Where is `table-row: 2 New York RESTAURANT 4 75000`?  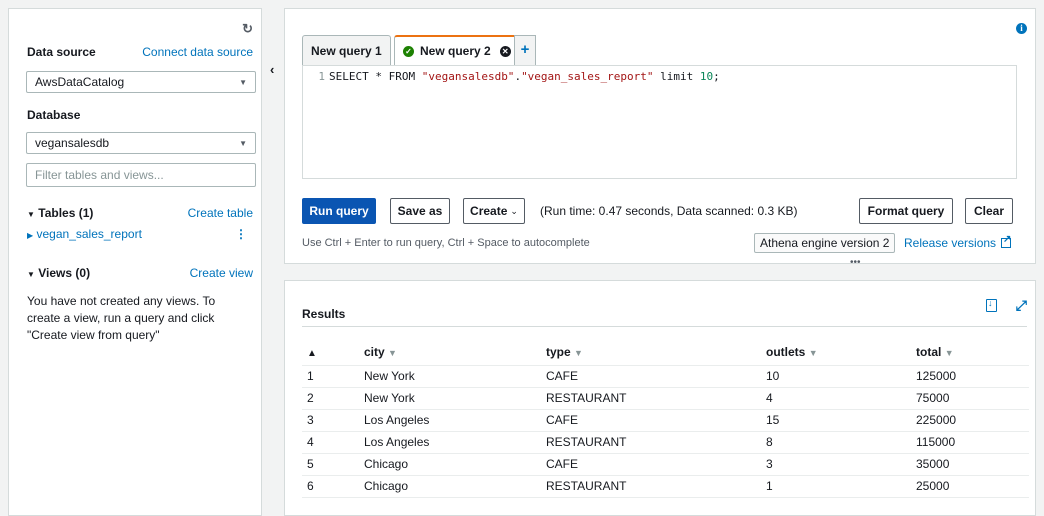 table-row: 2 New York RESTAURANT 4 75000 is located at coordinates (665, 398).